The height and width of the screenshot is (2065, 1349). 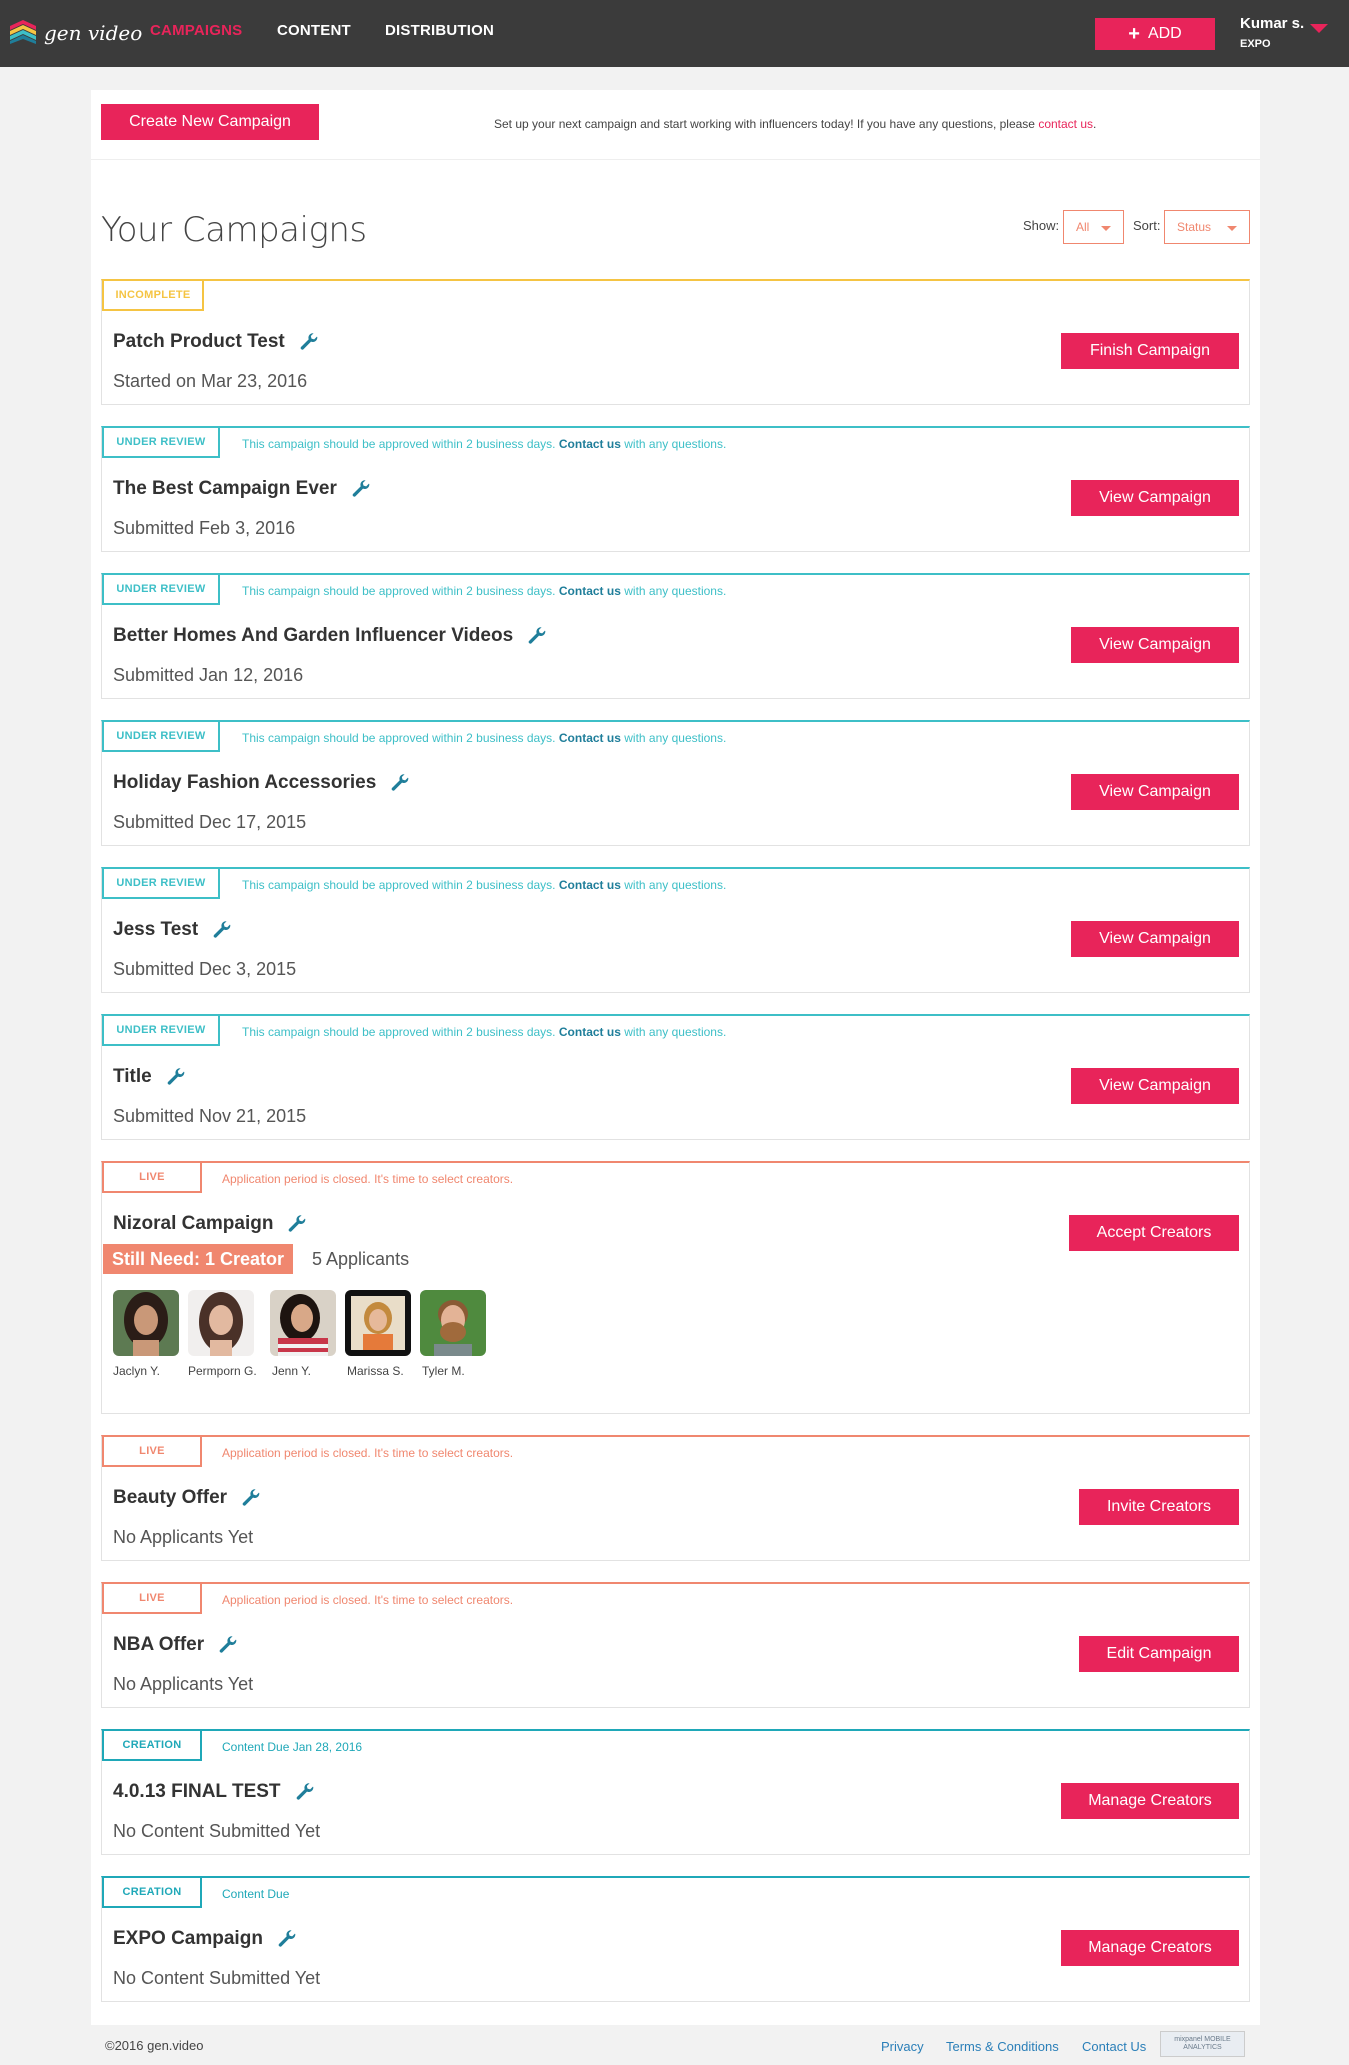 What do you see at coordinates (1155, 34) in the screenshot?
I see `add-button: + ADD` at bounding box center [1155, 34].